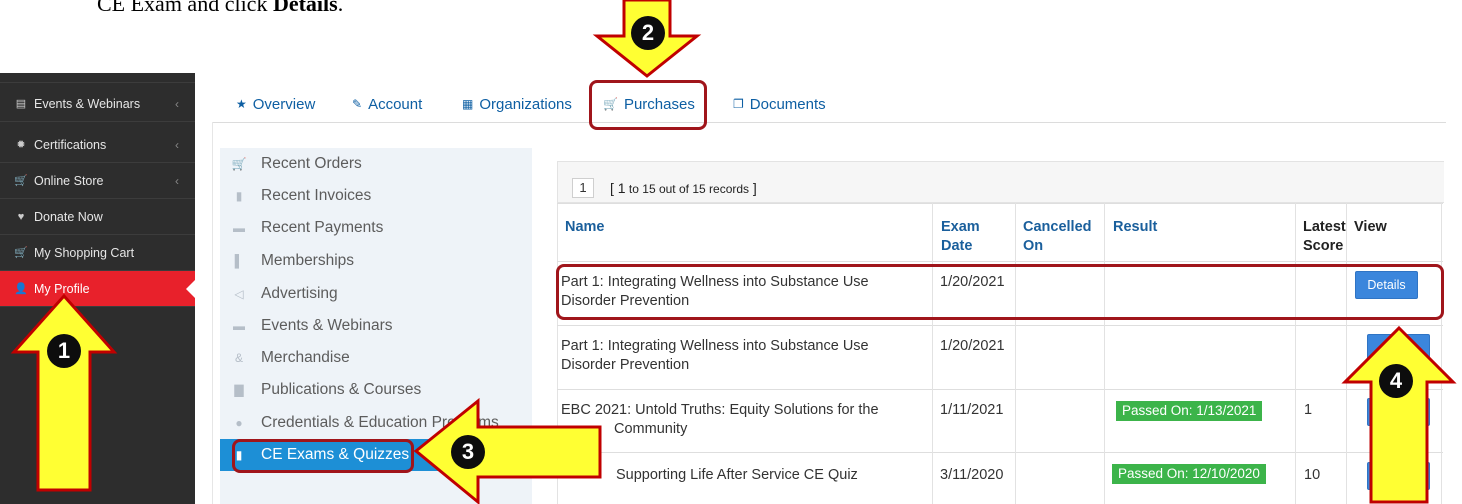 Image resolution: width=1462 pixels, height=504 pixels. Describe the element at coordinates (1135, 227) in the screenshot. I see `column-header-result: Result` at that location.